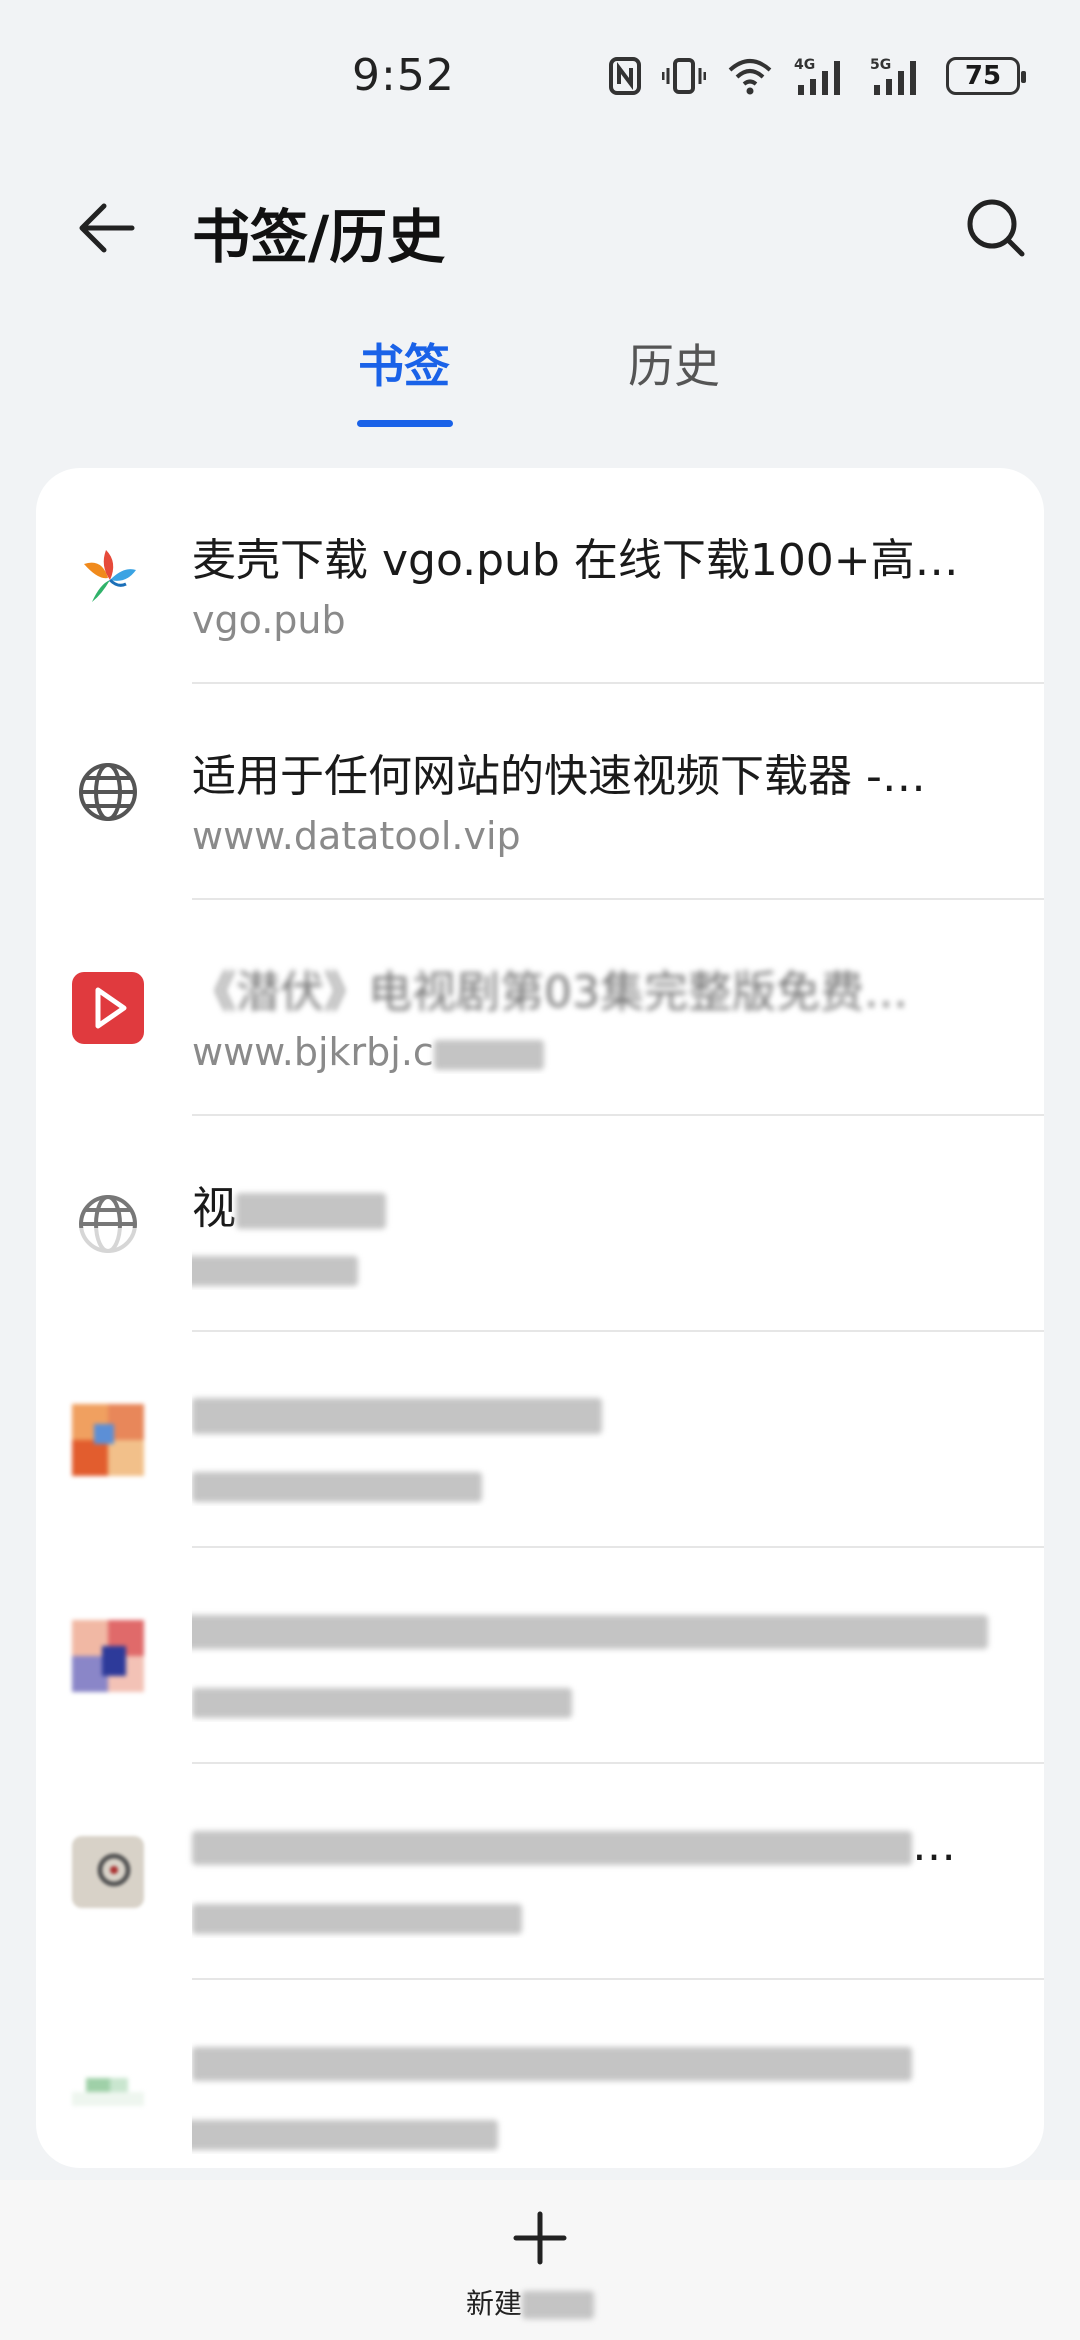  Describe the element at coordinates (540, 225) in the screenshot. I see `header: 书签/历史` at that location.